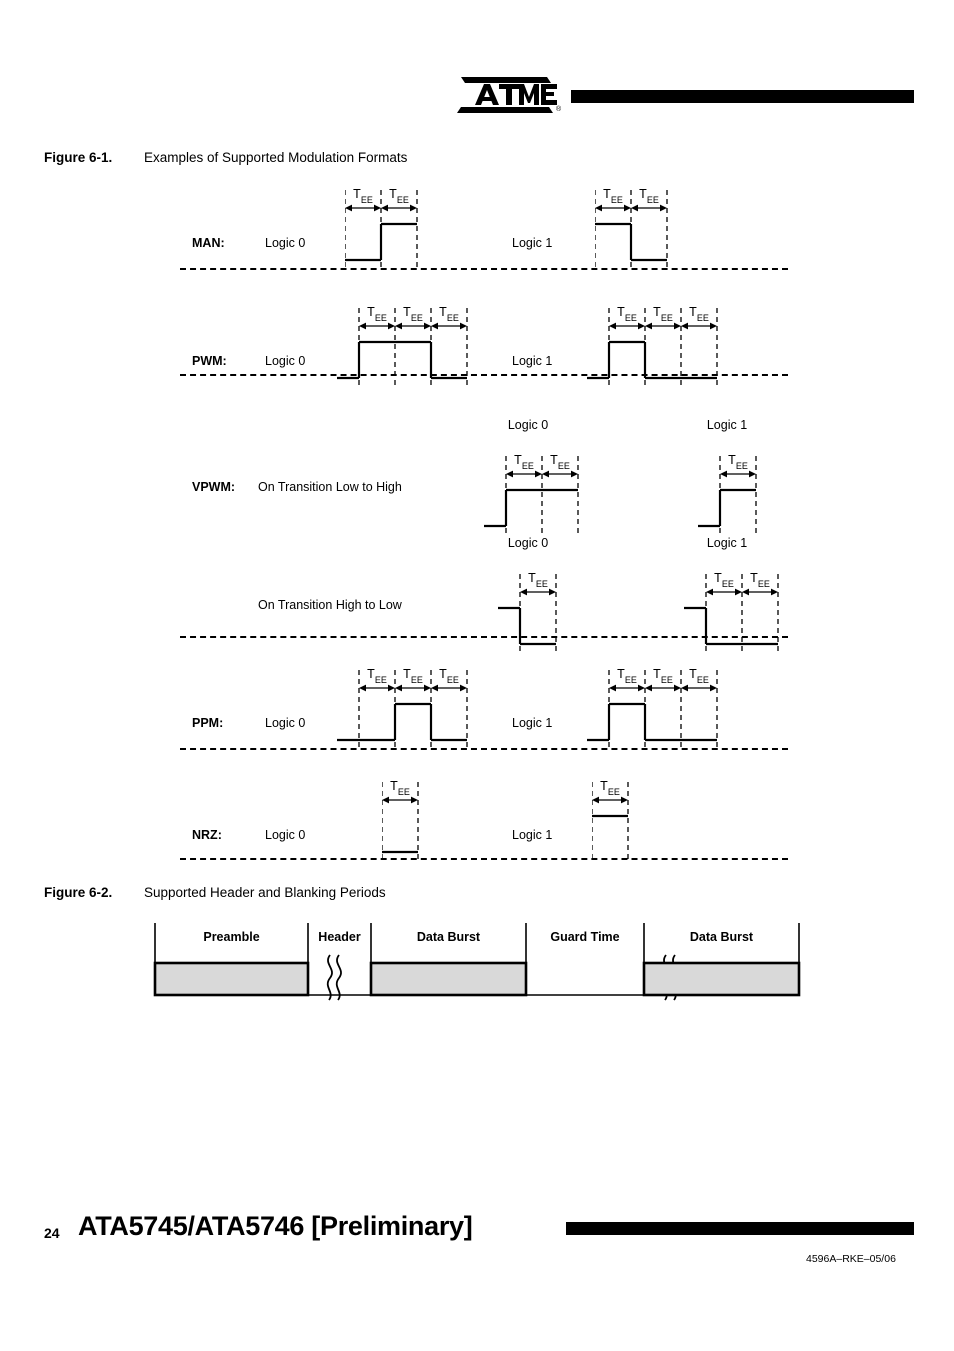 Image resolution: width=954 pixels, height=1351 pixels. What do you see at coordinates (742, 96) in the screenshot?
I see `header-rule` at bounding box center [742, 96].